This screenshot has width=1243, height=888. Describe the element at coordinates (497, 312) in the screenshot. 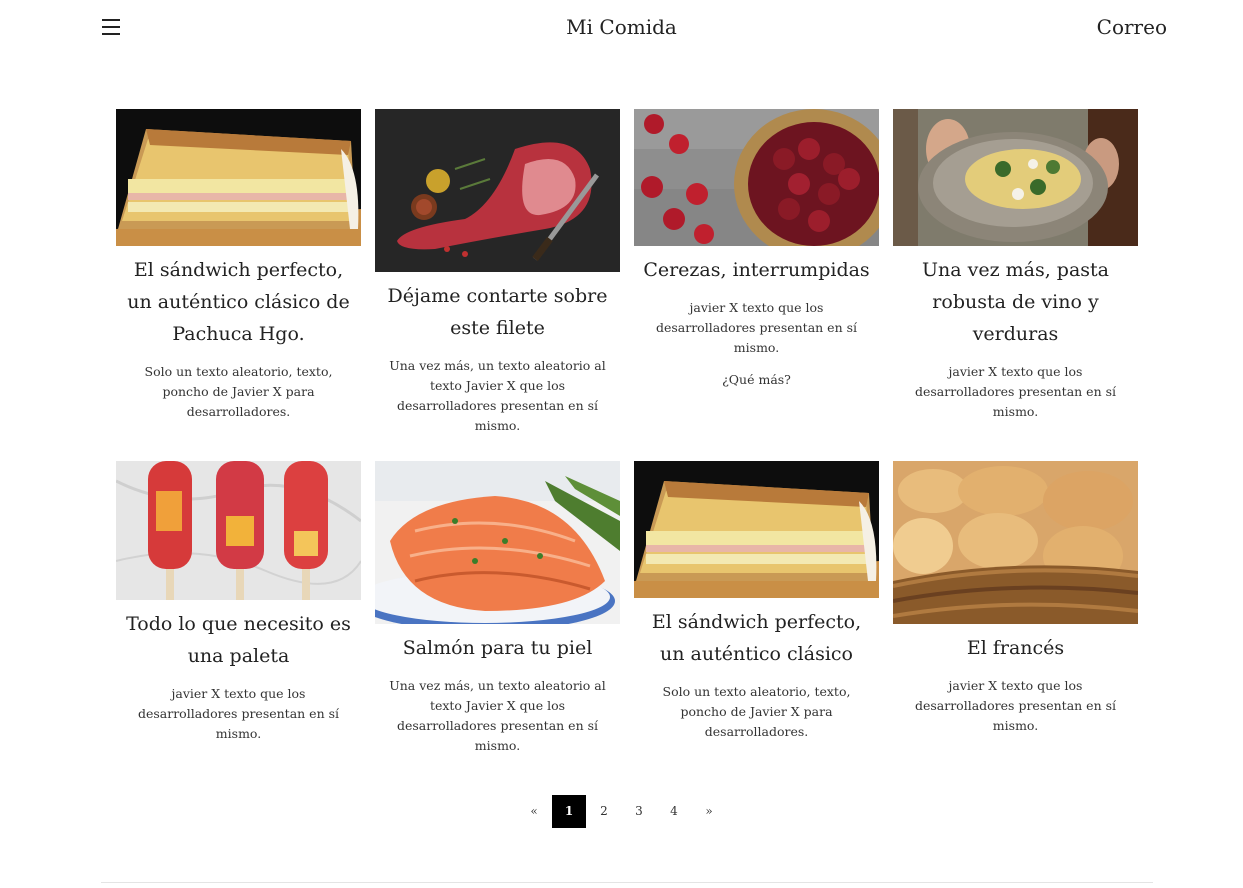

I see `post-title: Déjame contarte sobre este filete` at that location.